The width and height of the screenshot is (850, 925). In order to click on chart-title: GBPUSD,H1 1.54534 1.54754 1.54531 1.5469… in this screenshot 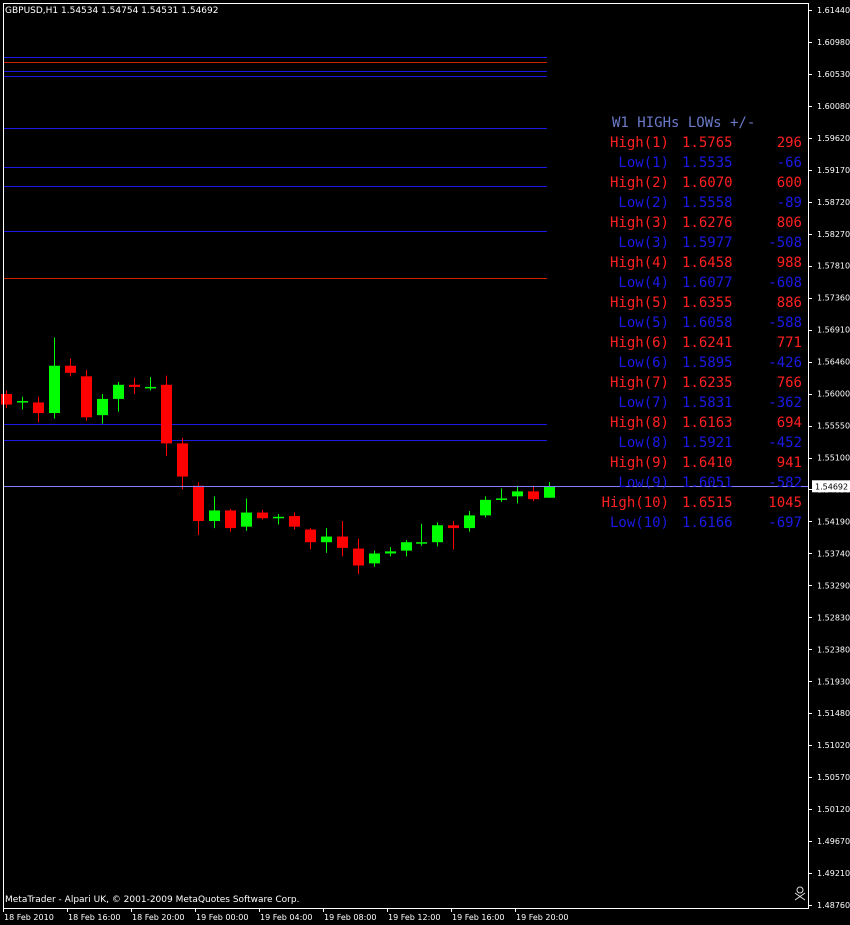, I will do `click(111, 11)`.